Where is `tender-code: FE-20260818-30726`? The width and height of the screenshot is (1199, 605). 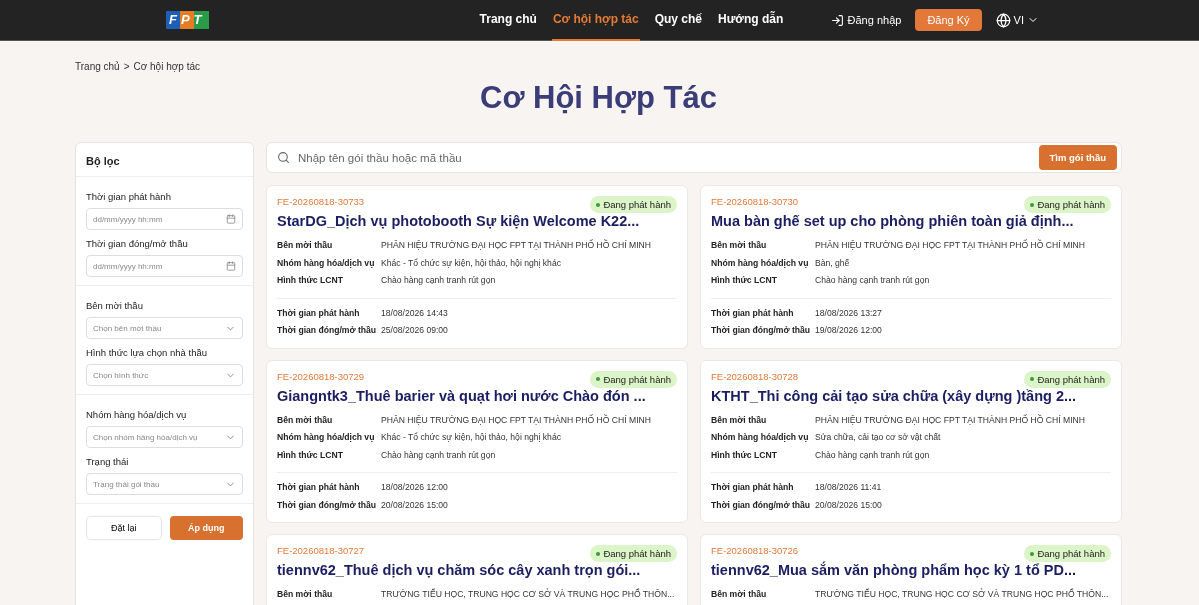 tender-code: FE-20260818-30726 is located at coordinates (755, 550).